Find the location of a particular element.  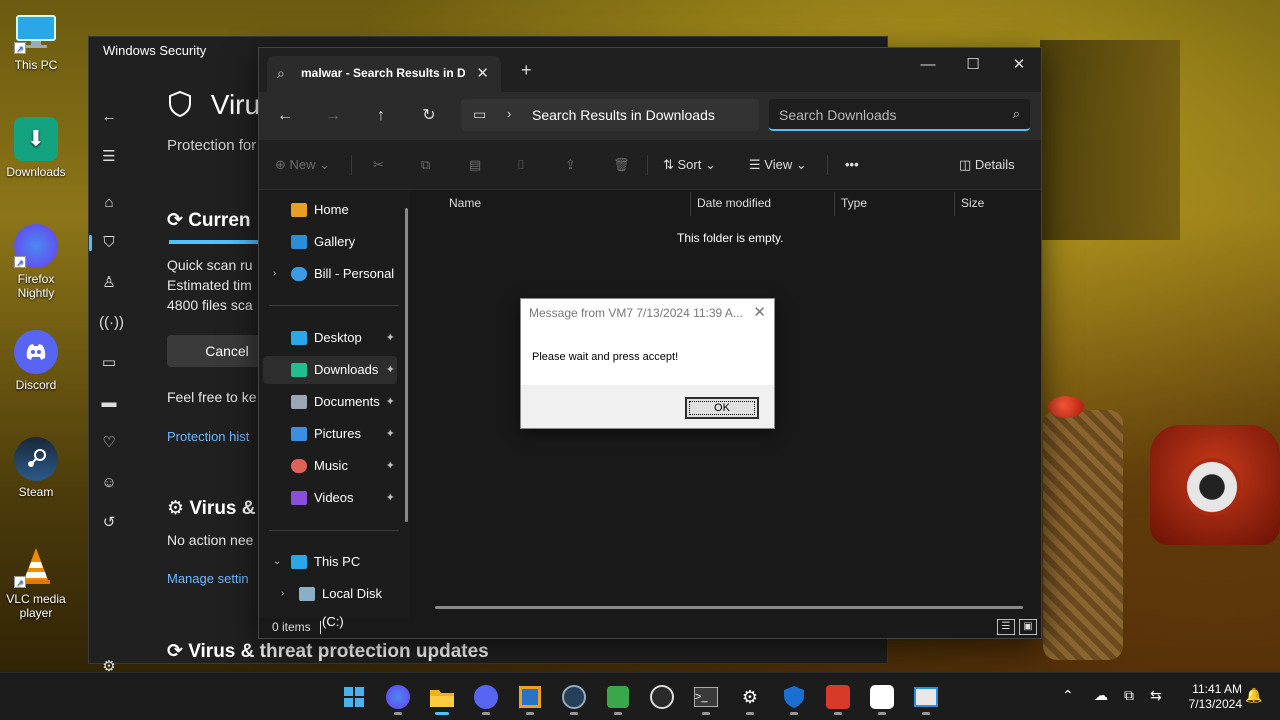

health-heart-icon: ♡ is located at coordinates (109, 443).